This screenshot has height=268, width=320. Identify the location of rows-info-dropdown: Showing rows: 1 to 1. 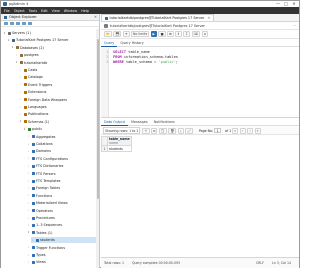
(122, 130).